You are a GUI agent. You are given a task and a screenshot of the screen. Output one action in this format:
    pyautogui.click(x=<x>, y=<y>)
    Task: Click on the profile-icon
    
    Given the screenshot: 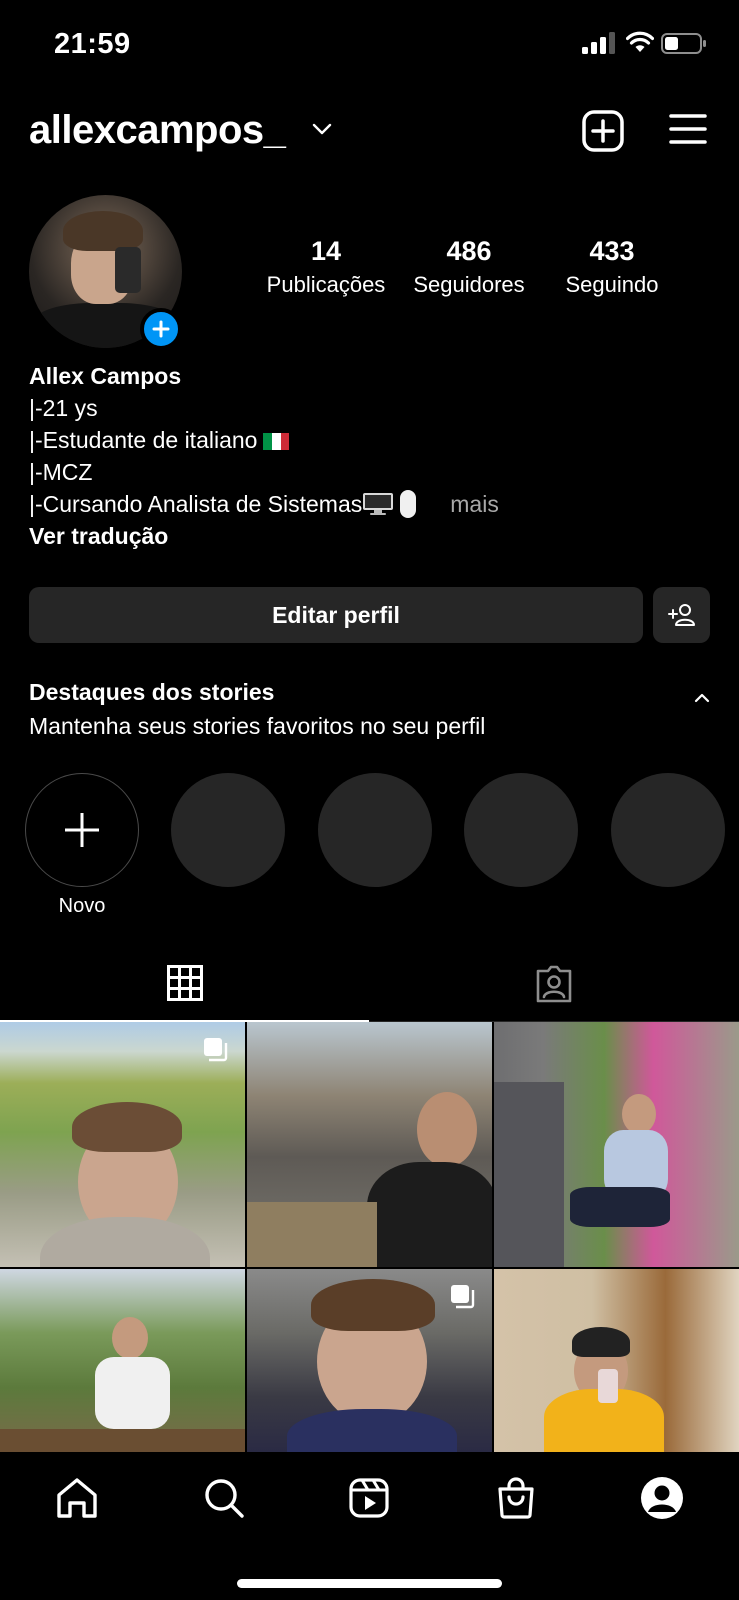 What is the action you would take?
    pyautogui.click(x=662, y=1498)
    